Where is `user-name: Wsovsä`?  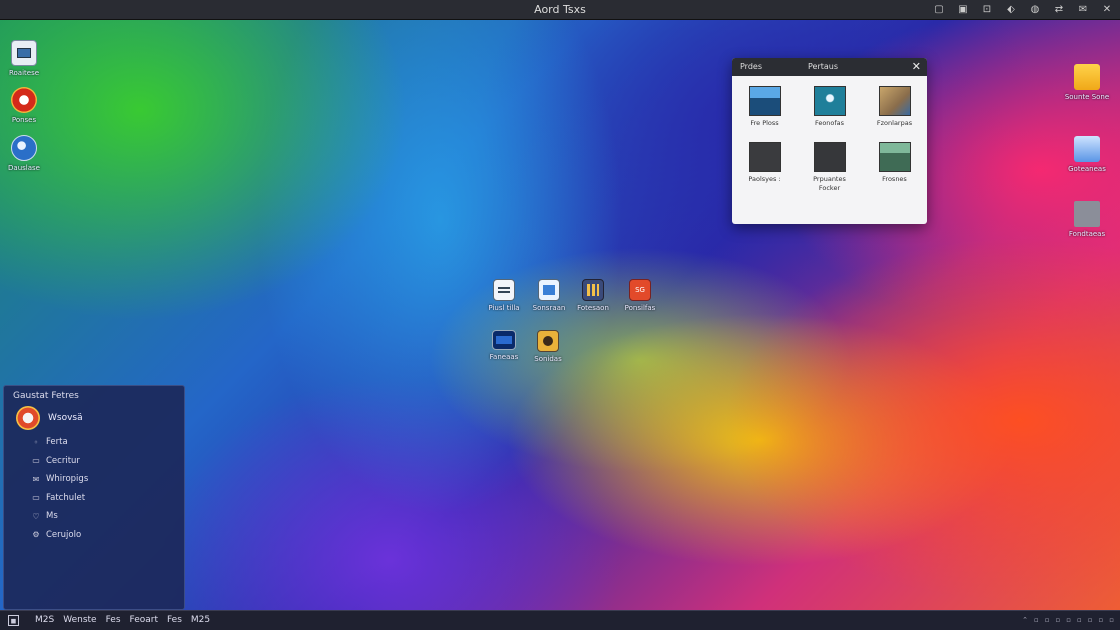
user-name: Wsovsä is located at coordinates (65, 418).